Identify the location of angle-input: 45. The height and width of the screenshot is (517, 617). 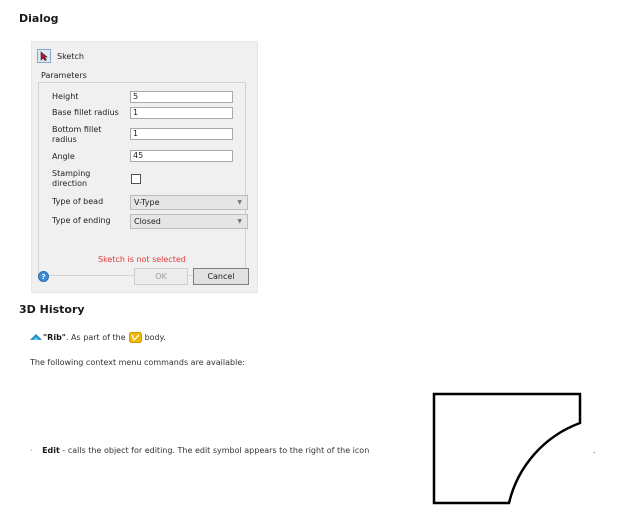
(181, 156).